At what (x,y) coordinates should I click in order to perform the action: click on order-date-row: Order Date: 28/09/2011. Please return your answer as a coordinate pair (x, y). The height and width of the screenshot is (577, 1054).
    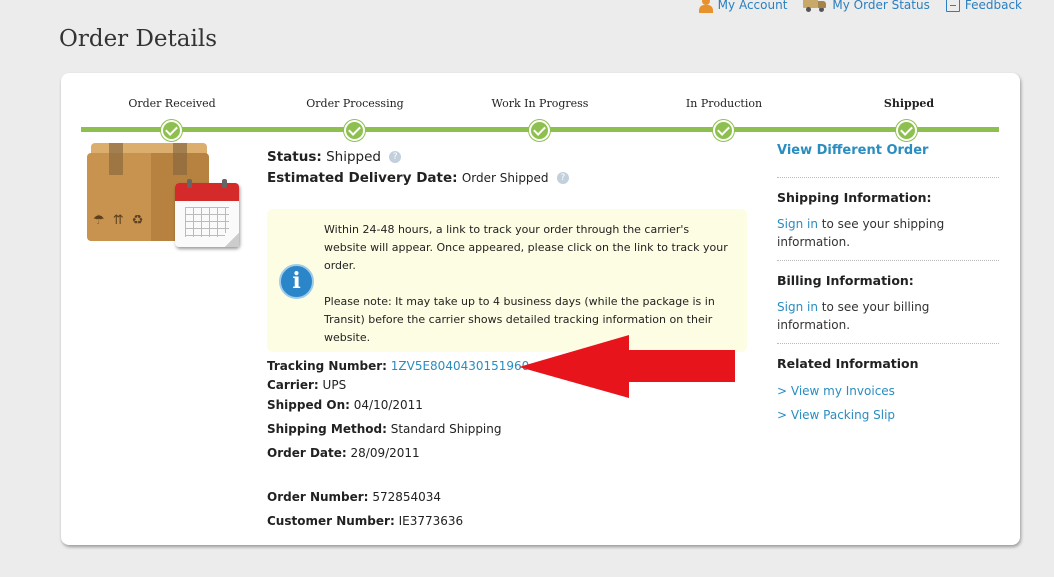
    Looking at the image, I should click on (343, 453).